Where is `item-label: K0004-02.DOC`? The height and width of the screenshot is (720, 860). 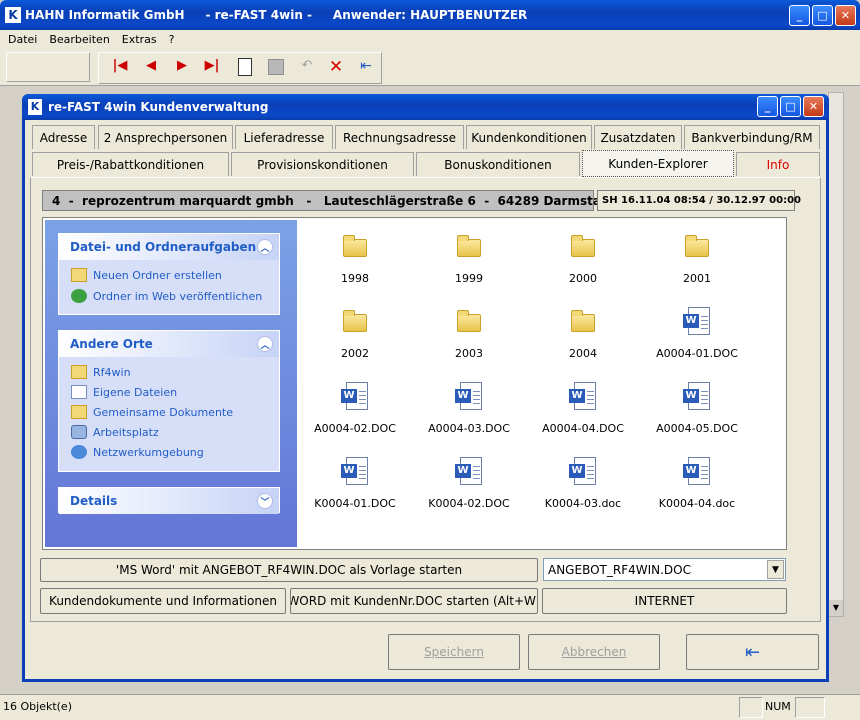 item-label: K0004-02.DOC is located at coordinates (469, 503).